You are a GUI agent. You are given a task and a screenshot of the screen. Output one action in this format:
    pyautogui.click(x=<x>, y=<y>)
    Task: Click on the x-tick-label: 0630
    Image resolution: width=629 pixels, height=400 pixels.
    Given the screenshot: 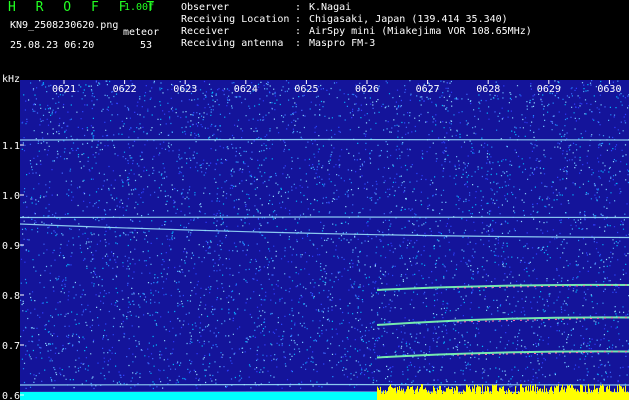 What is the action you would take?
    pyautogui.click(x=609, y=89)
    